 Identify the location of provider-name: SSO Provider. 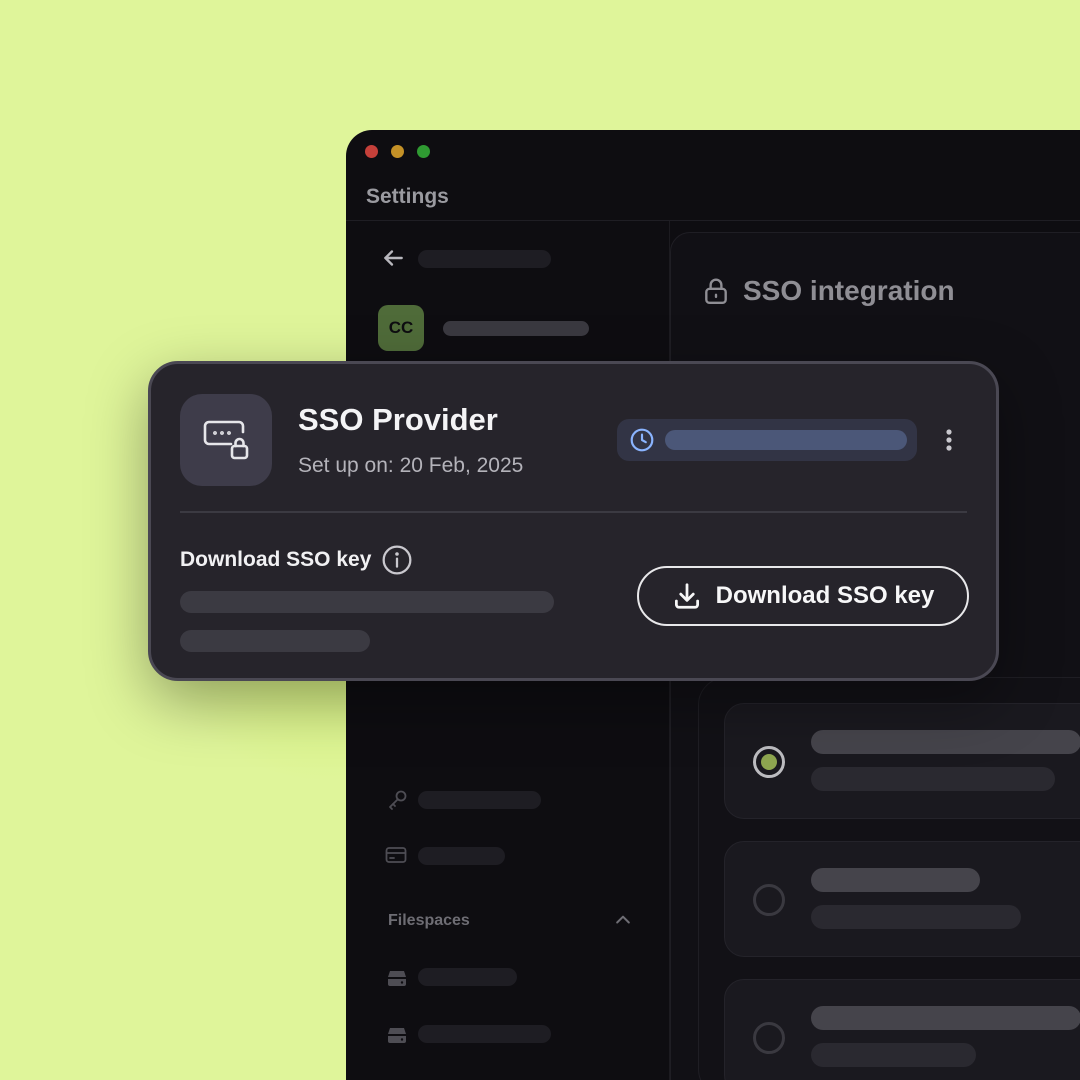
(398, 419).